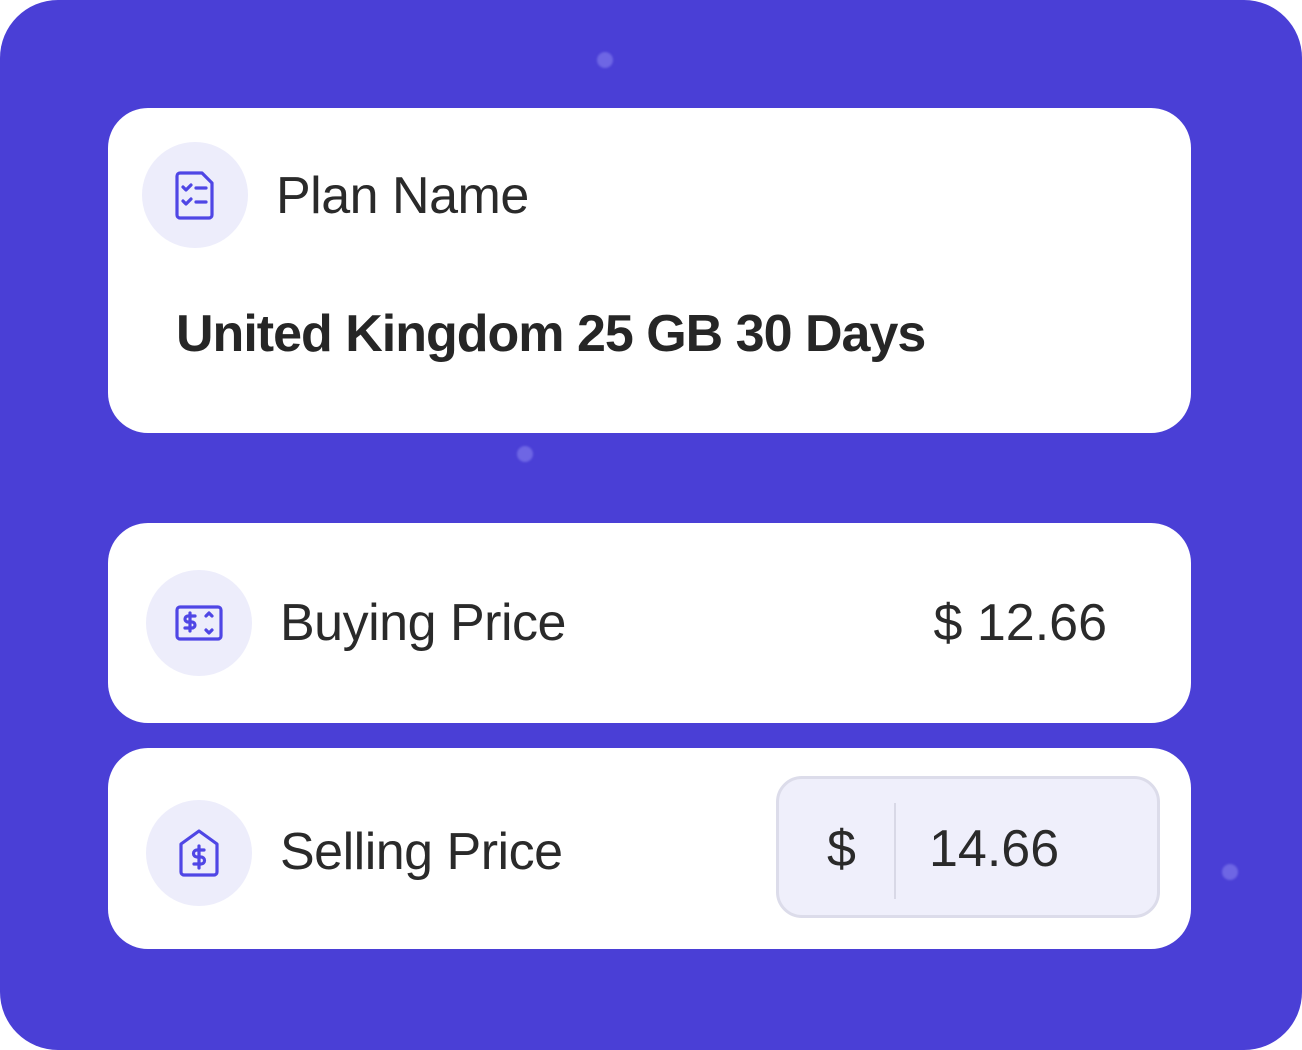  I want to click on selling-price-input: $ 14.66, so click(968, 847).